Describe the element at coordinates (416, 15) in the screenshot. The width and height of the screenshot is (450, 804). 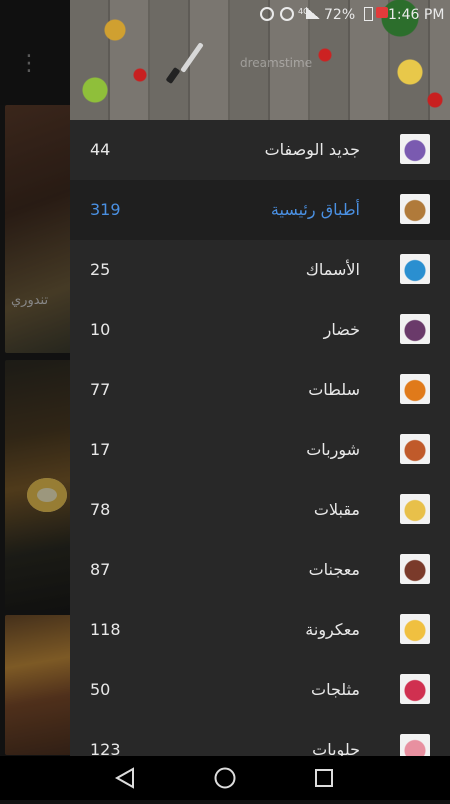
I see `clock: 1:46 PM` at that location.